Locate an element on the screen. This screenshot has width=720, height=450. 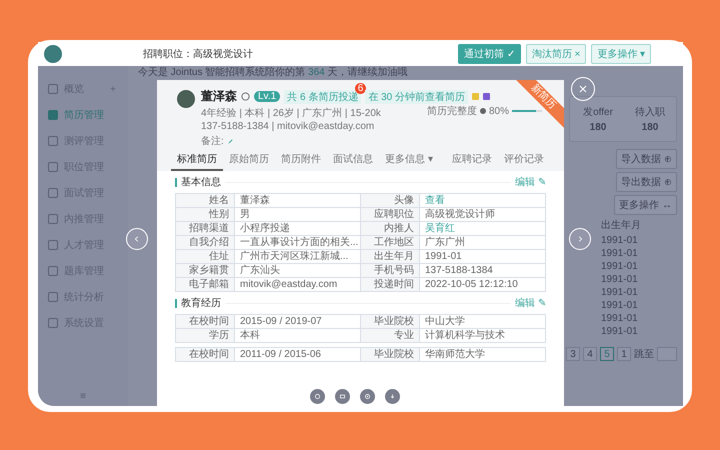
download-icon is located at coordinates (392, 396).